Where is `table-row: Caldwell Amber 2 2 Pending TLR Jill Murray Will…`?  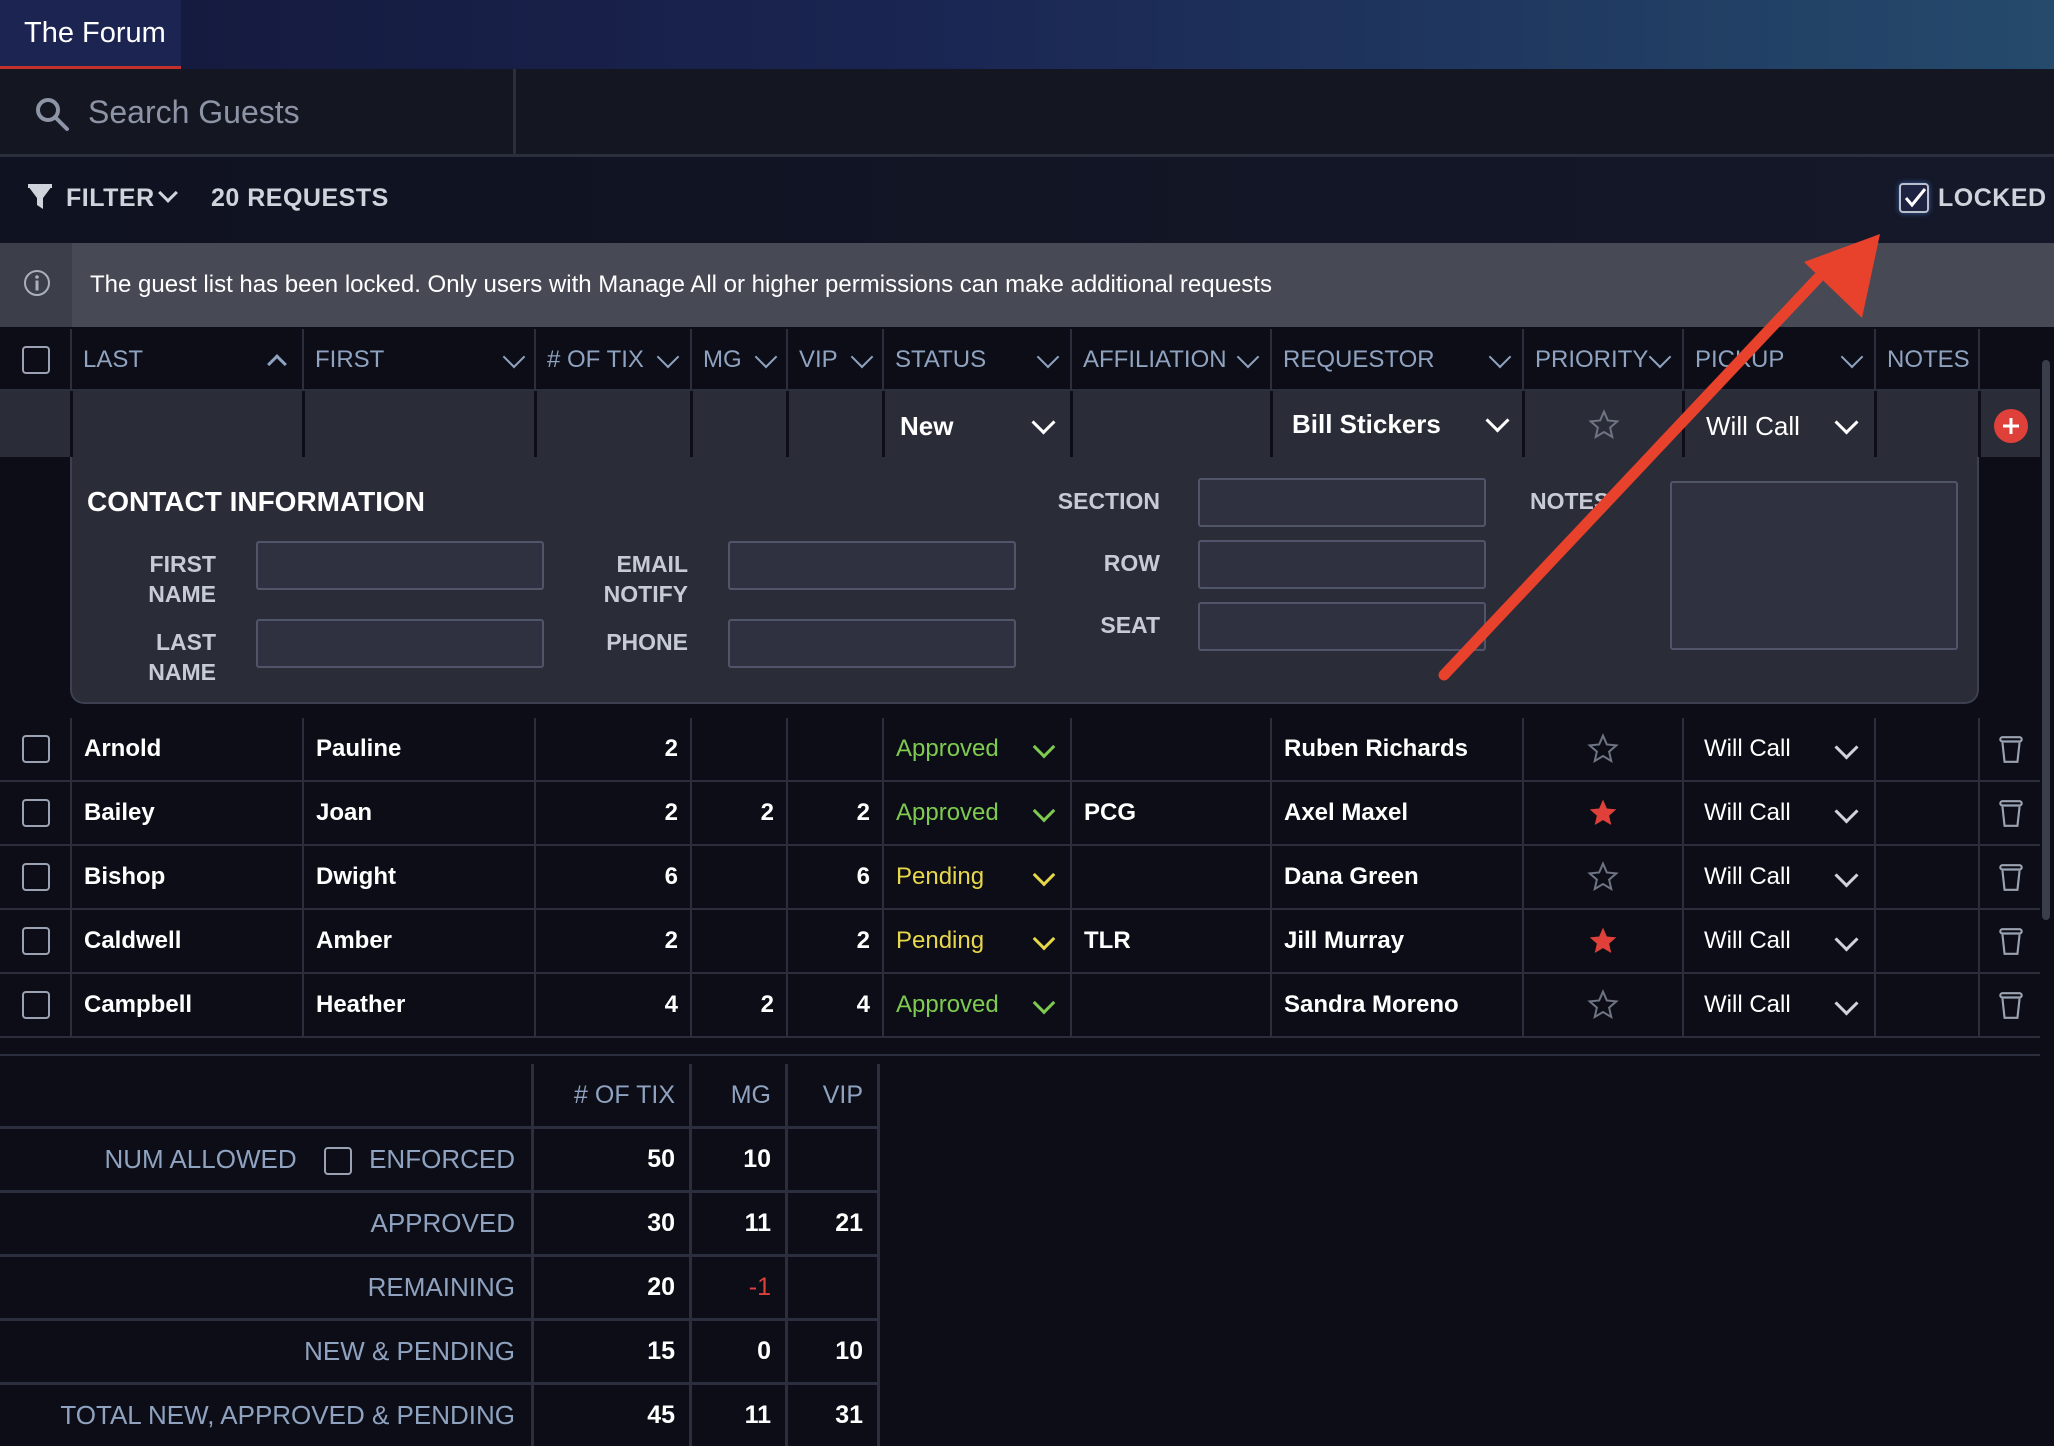
table-row: Caldwell Amber 2 2 Pending TLR Jill Murray Will… is located at coordinates (1020, 942).